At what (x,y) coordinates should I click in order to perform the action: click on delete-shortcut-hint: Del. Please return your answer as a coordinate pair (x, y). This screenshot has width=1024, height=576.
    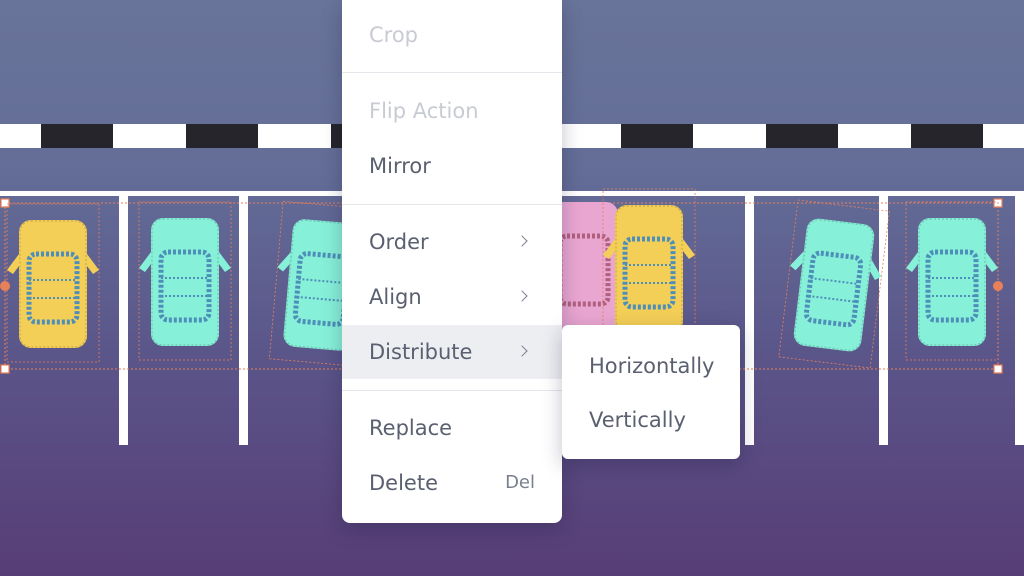
    Looking at the image, I should click on (520, 482).